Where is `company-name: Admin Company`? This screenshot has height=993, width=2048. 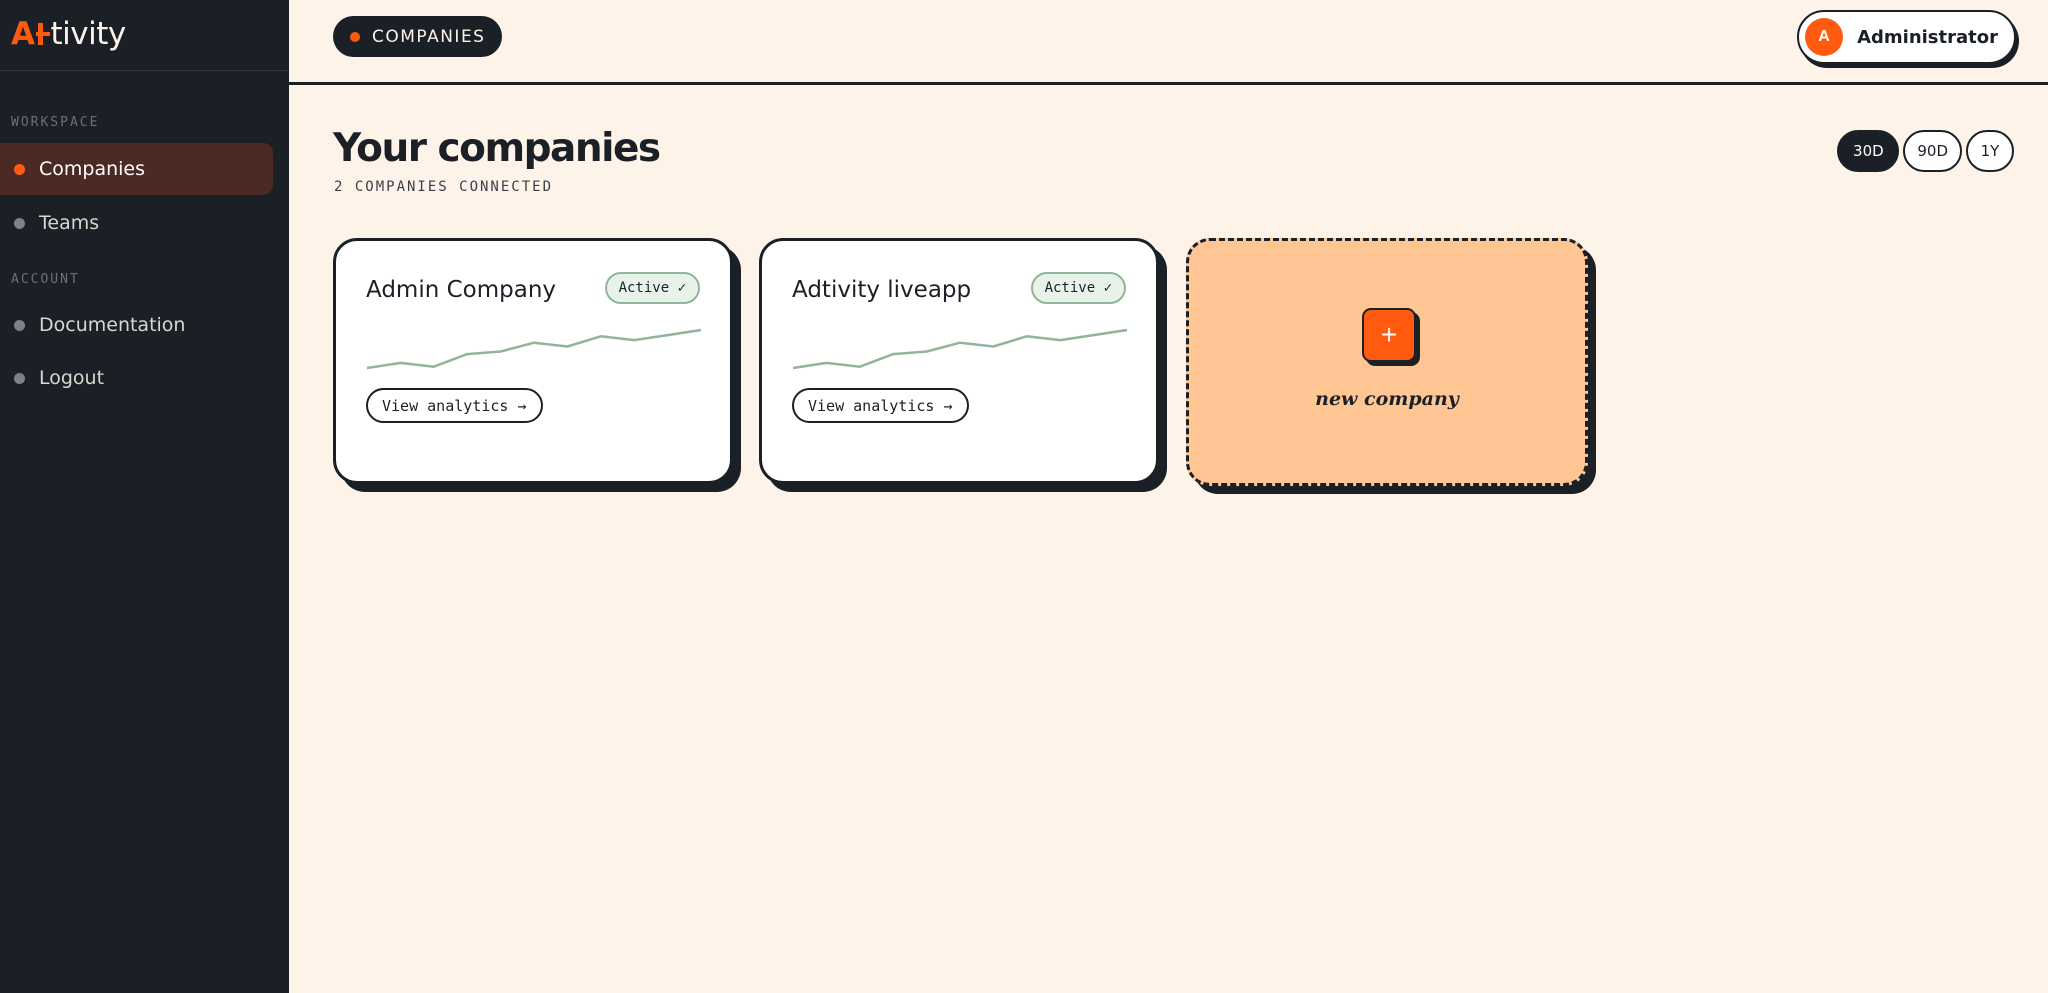 company-name: Admin Company is located at coordinates (461, 290).